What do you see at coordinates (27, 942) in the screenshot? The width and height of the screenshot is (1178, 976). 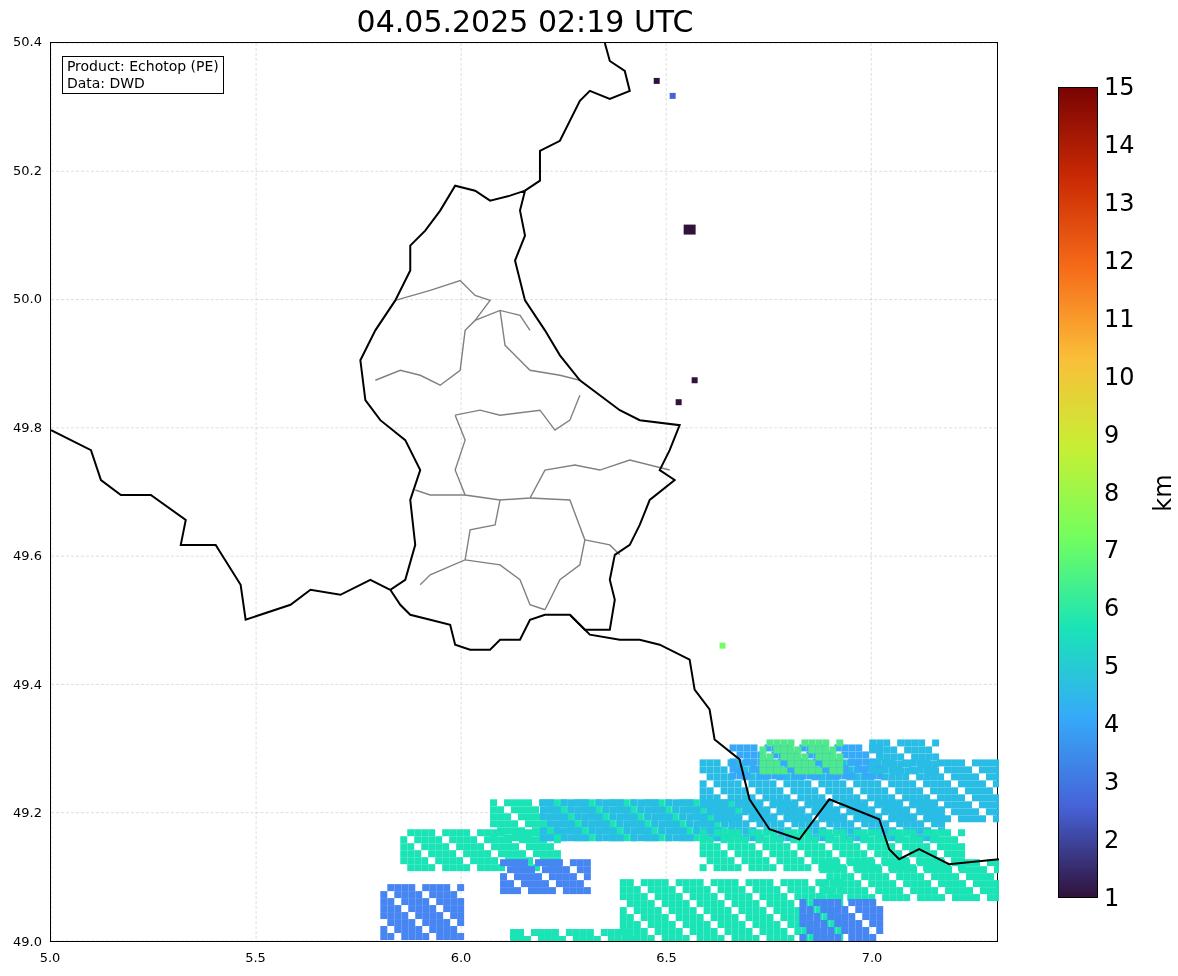 I see `y-tick-label: 49.0` at bounding box center [27, 942].